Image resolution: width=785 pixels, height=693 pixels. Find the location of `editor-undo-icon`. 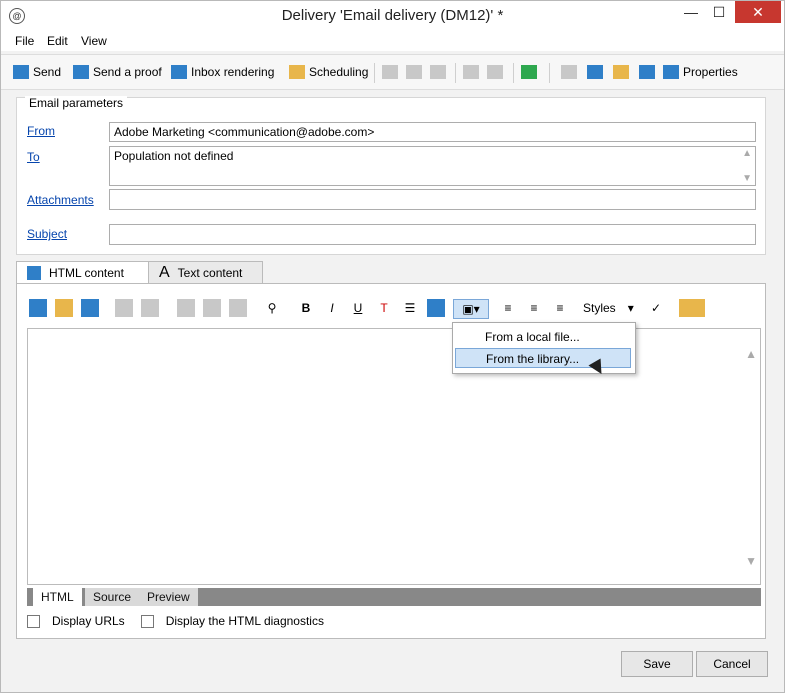

editor-undo-icon is located at coordinates (124, 308).